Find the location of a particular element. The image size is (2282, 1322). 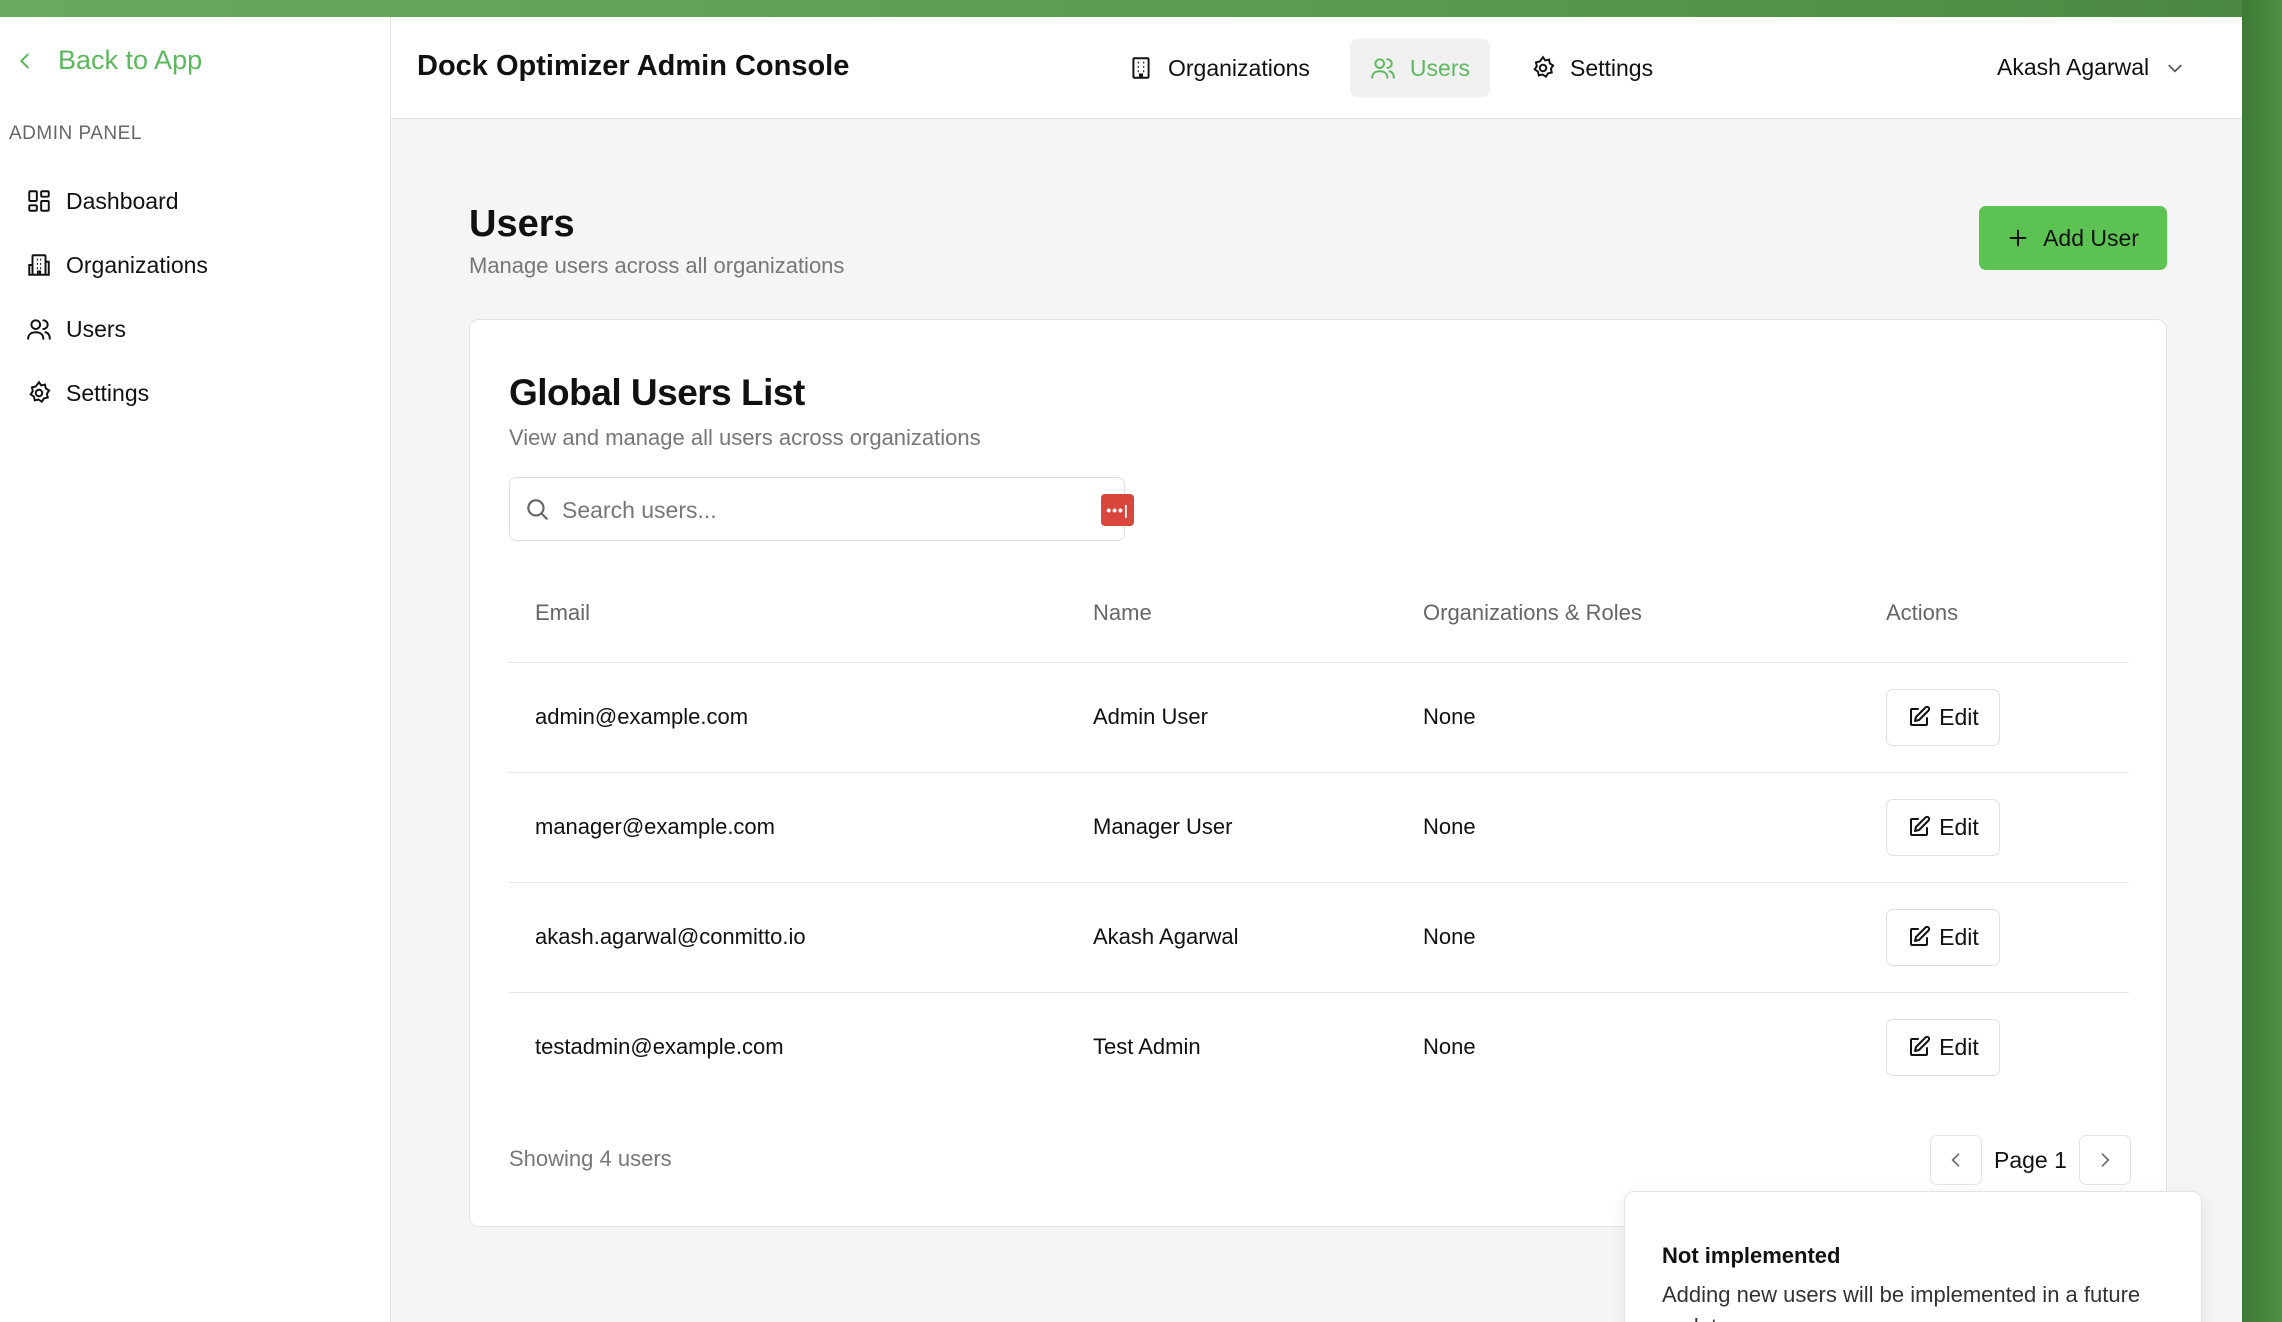

dashboard-icon is located at coordinates (39, 201).